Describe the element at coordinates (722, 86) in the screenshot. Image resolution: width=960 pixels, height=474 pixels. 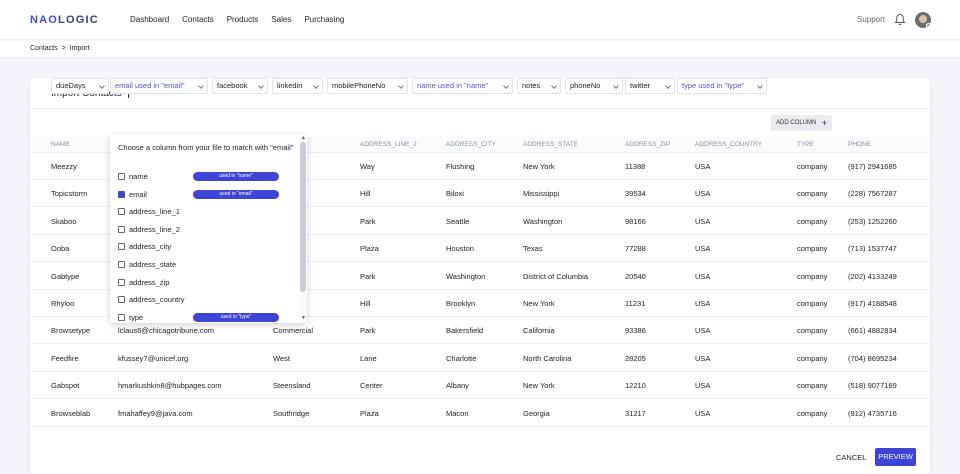
I see `column-select-type: type used in "type"` at that location.